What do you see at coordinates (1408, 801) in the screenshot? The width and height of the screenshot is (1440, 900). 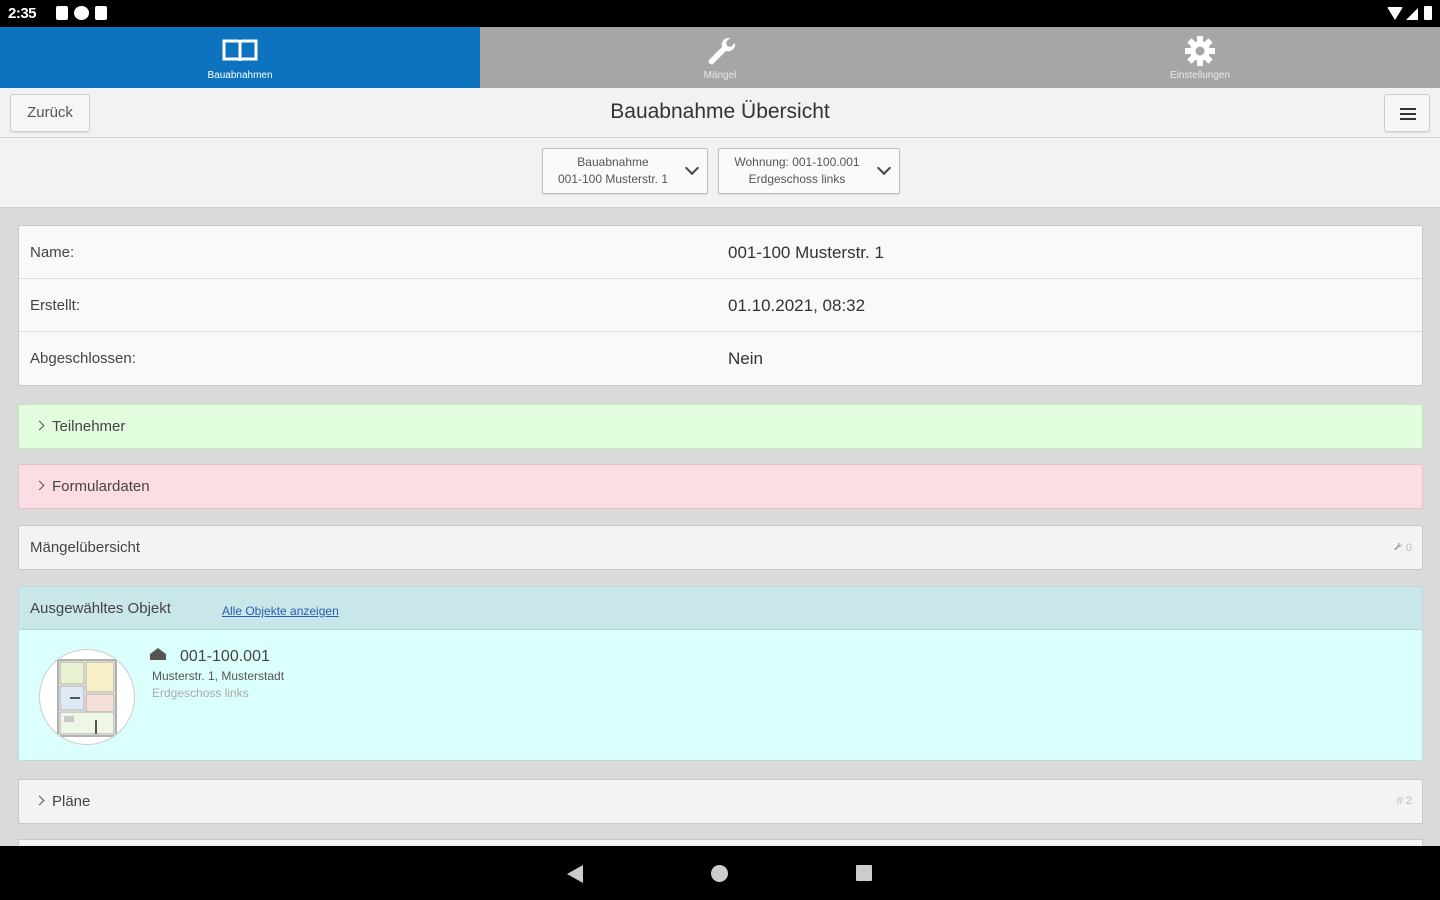 I see `count-value: 2` at bounding box center [1408, 801].